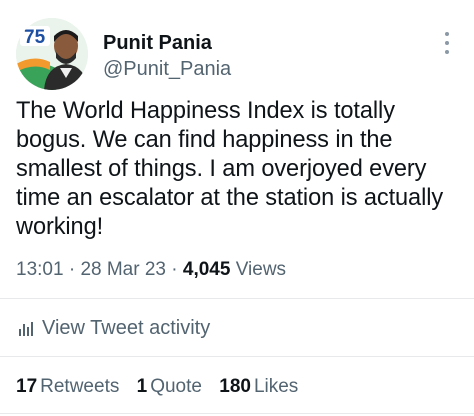 Image resolution: width=474 pixels, height=416 pixels. Describe the element at coordinates (447, 43) in the screenshot. I see `more-options-icon` at that location.